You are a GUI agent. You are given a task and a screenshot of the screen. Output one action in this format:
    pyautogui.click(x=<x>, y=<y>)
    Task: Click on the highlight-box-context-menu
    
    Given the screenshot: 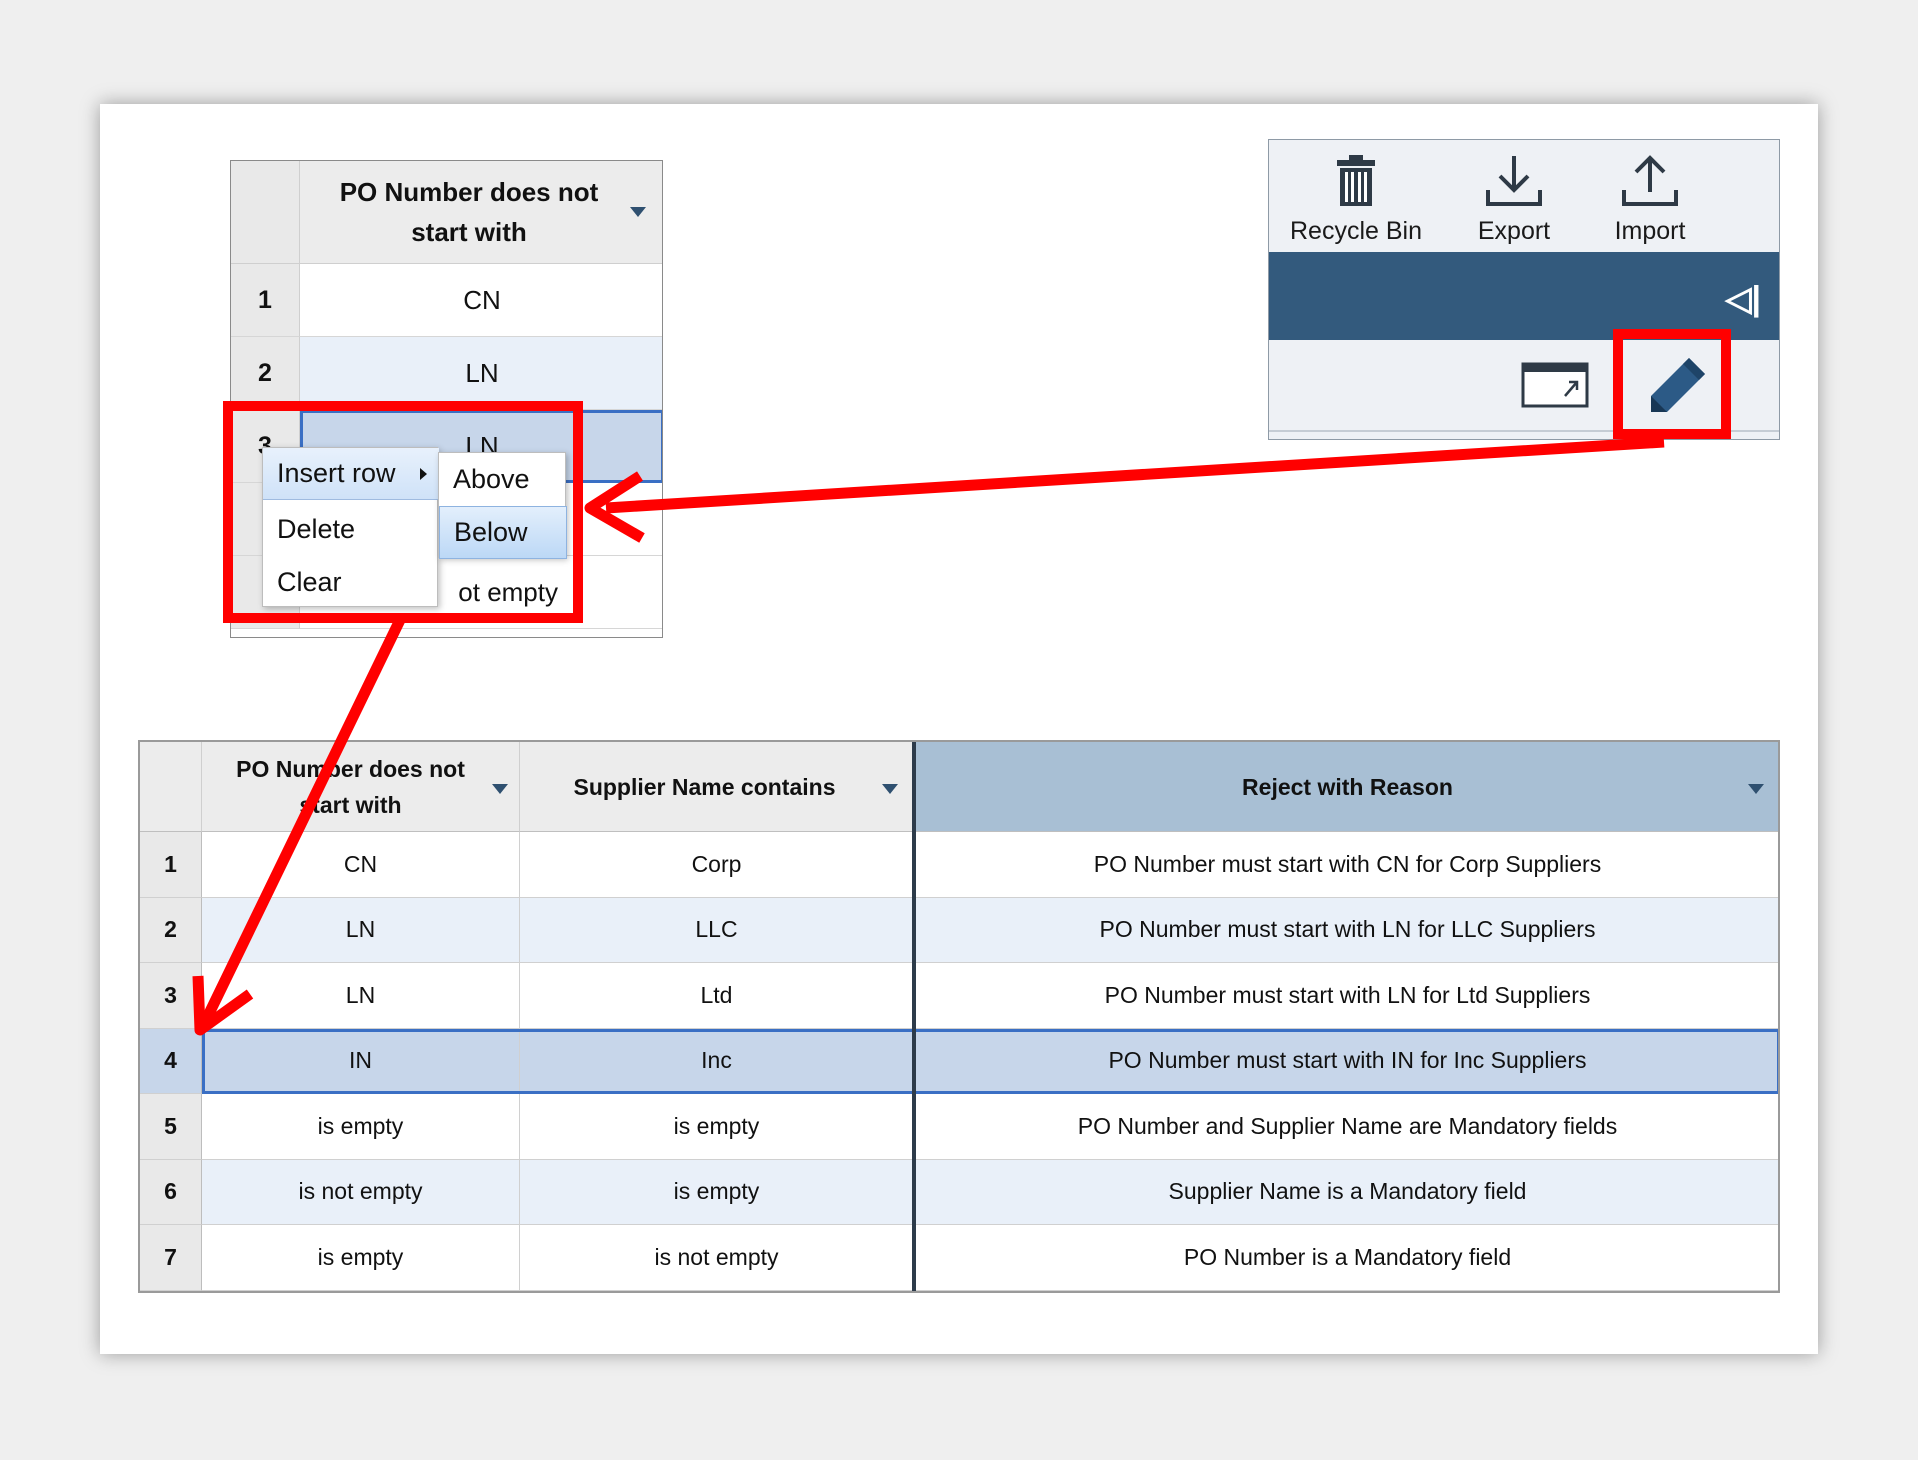 What is the action you would take?
    pyautogui.click(x=403, y=512)
    